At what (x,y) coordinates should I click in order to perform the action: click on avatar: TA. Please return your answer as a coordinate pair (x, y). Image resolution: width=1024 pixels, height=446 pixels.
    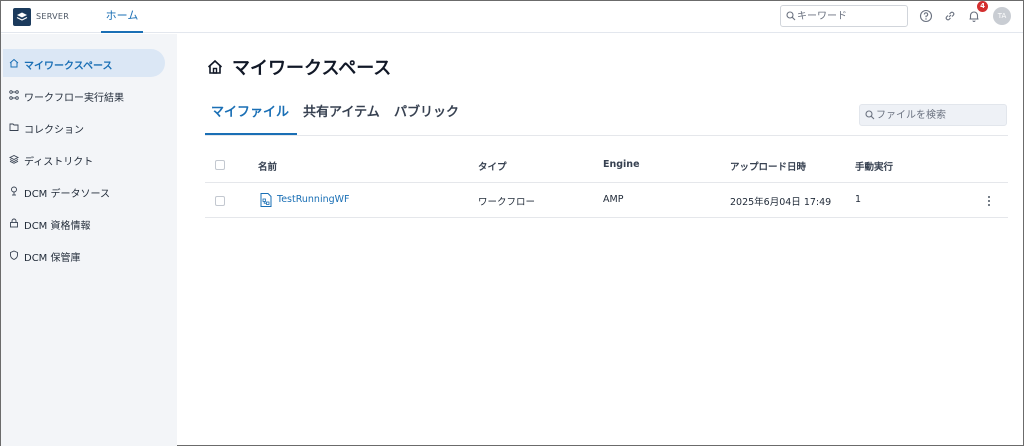
    Looking at the image, I should click on (1002, 16).